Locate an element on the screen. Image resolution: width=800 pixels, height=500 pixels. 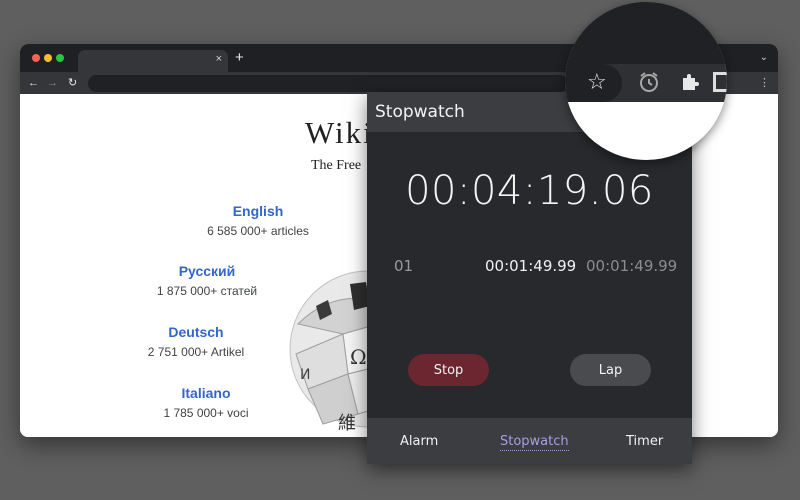
language-count: 1 785 000+ voci is located at coordinates (206, 413).